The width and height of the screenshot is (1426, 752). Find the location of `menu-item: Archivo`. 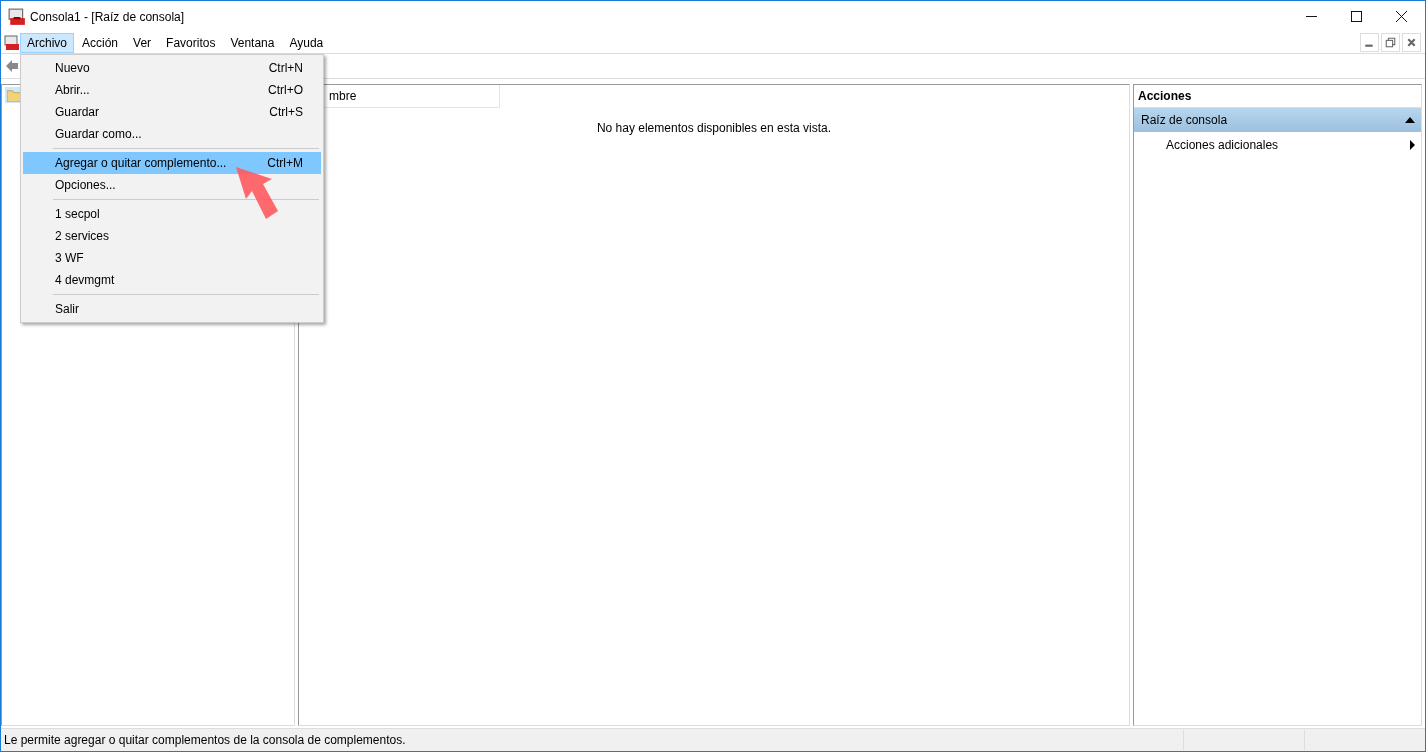

menu-item: Archivo is located at coordinates (47, 42).